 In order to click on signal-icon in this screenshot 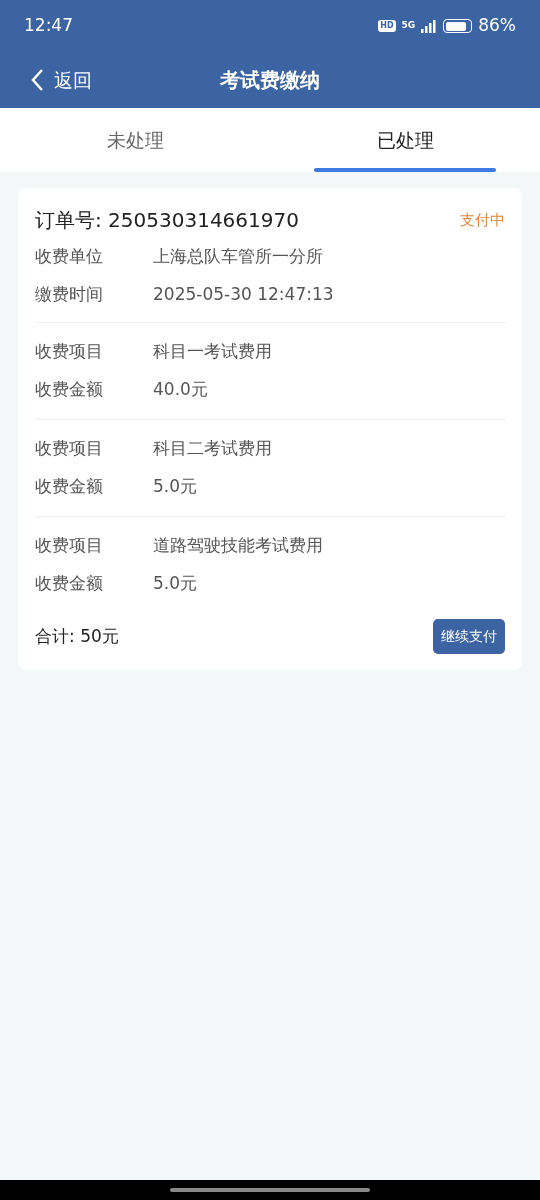, I will do `click(429, 26)`.